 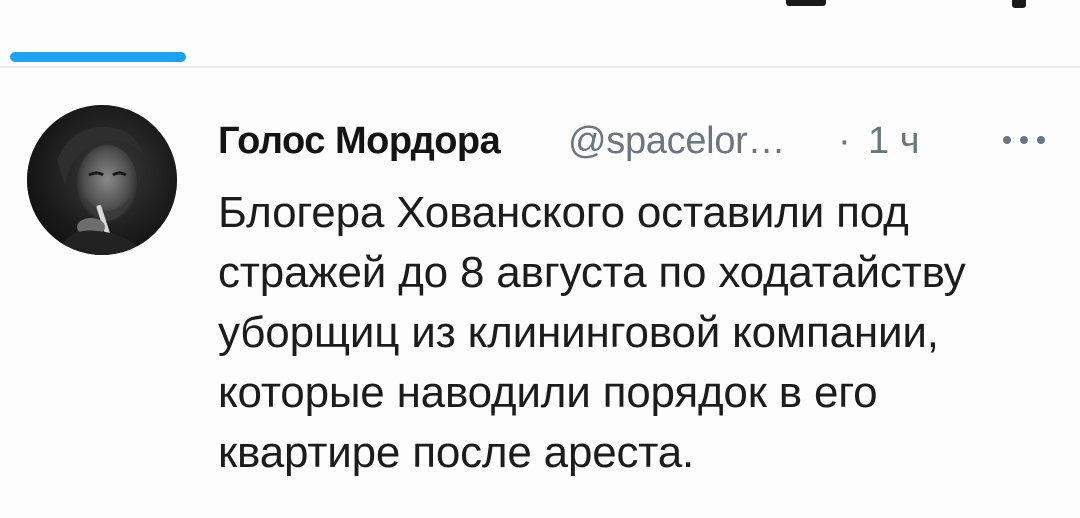 I want to click on more-horizontal-icon, so click(x=1024, y=140).